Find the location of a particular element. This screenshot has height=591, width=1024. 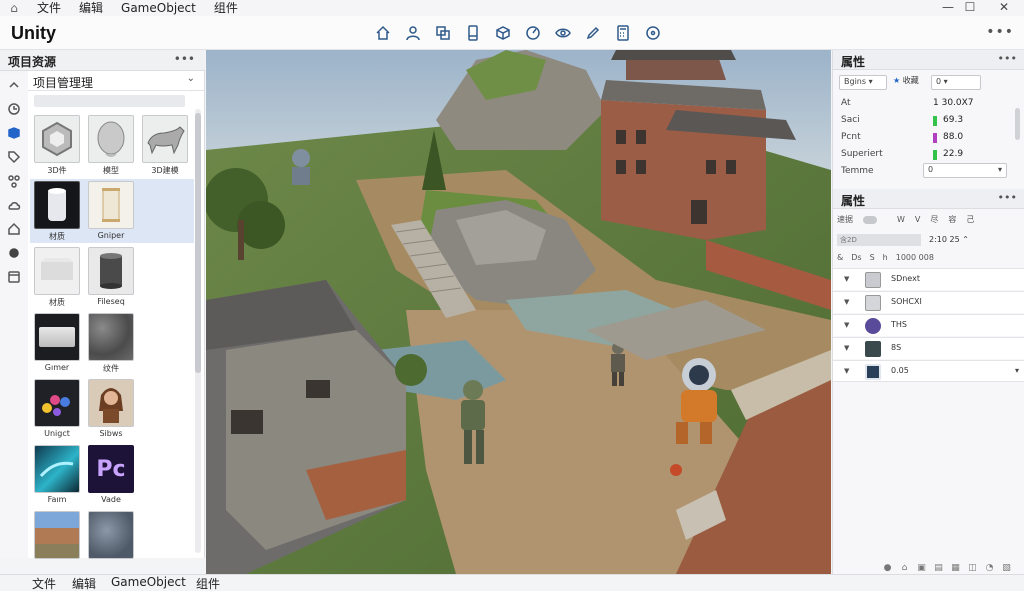

person-icon is located at coordinates (413, 33).